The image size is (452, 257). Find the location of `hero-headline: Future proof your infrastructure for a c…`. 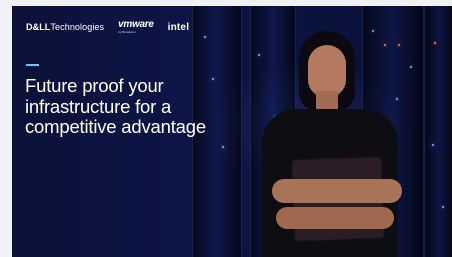

hero-headline: Future proof your infrastructure for a c… is located at coordinates (115, 106).